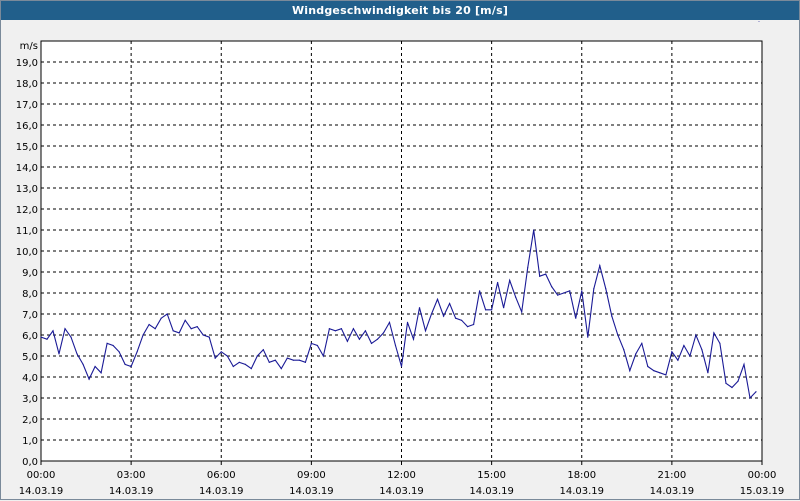  Describe the element at coordinates (30, 399) in the screenshot. I see `y-tick-label: 3,0` at that location.